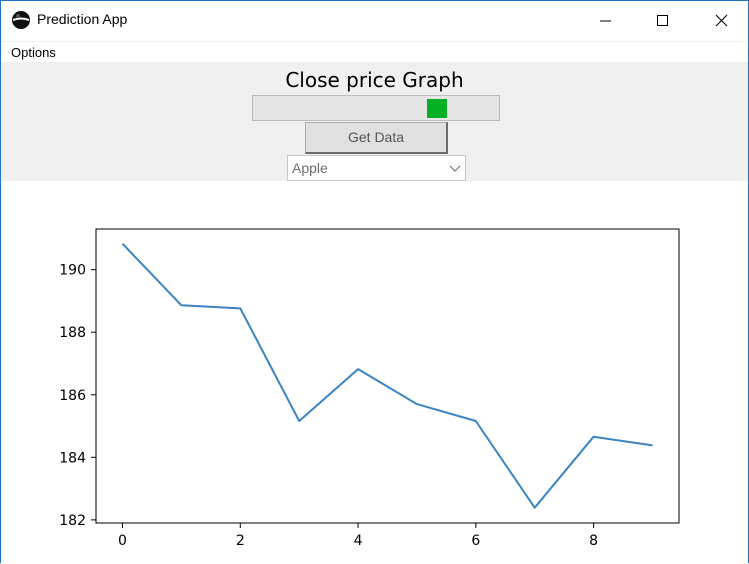 Image resolution: width=749 pixels, height=564 pixels. What do you see at coordinates (72, 396) in the screenshot?
I see `y-tick-label: 186` at bounding box center [72, 396].